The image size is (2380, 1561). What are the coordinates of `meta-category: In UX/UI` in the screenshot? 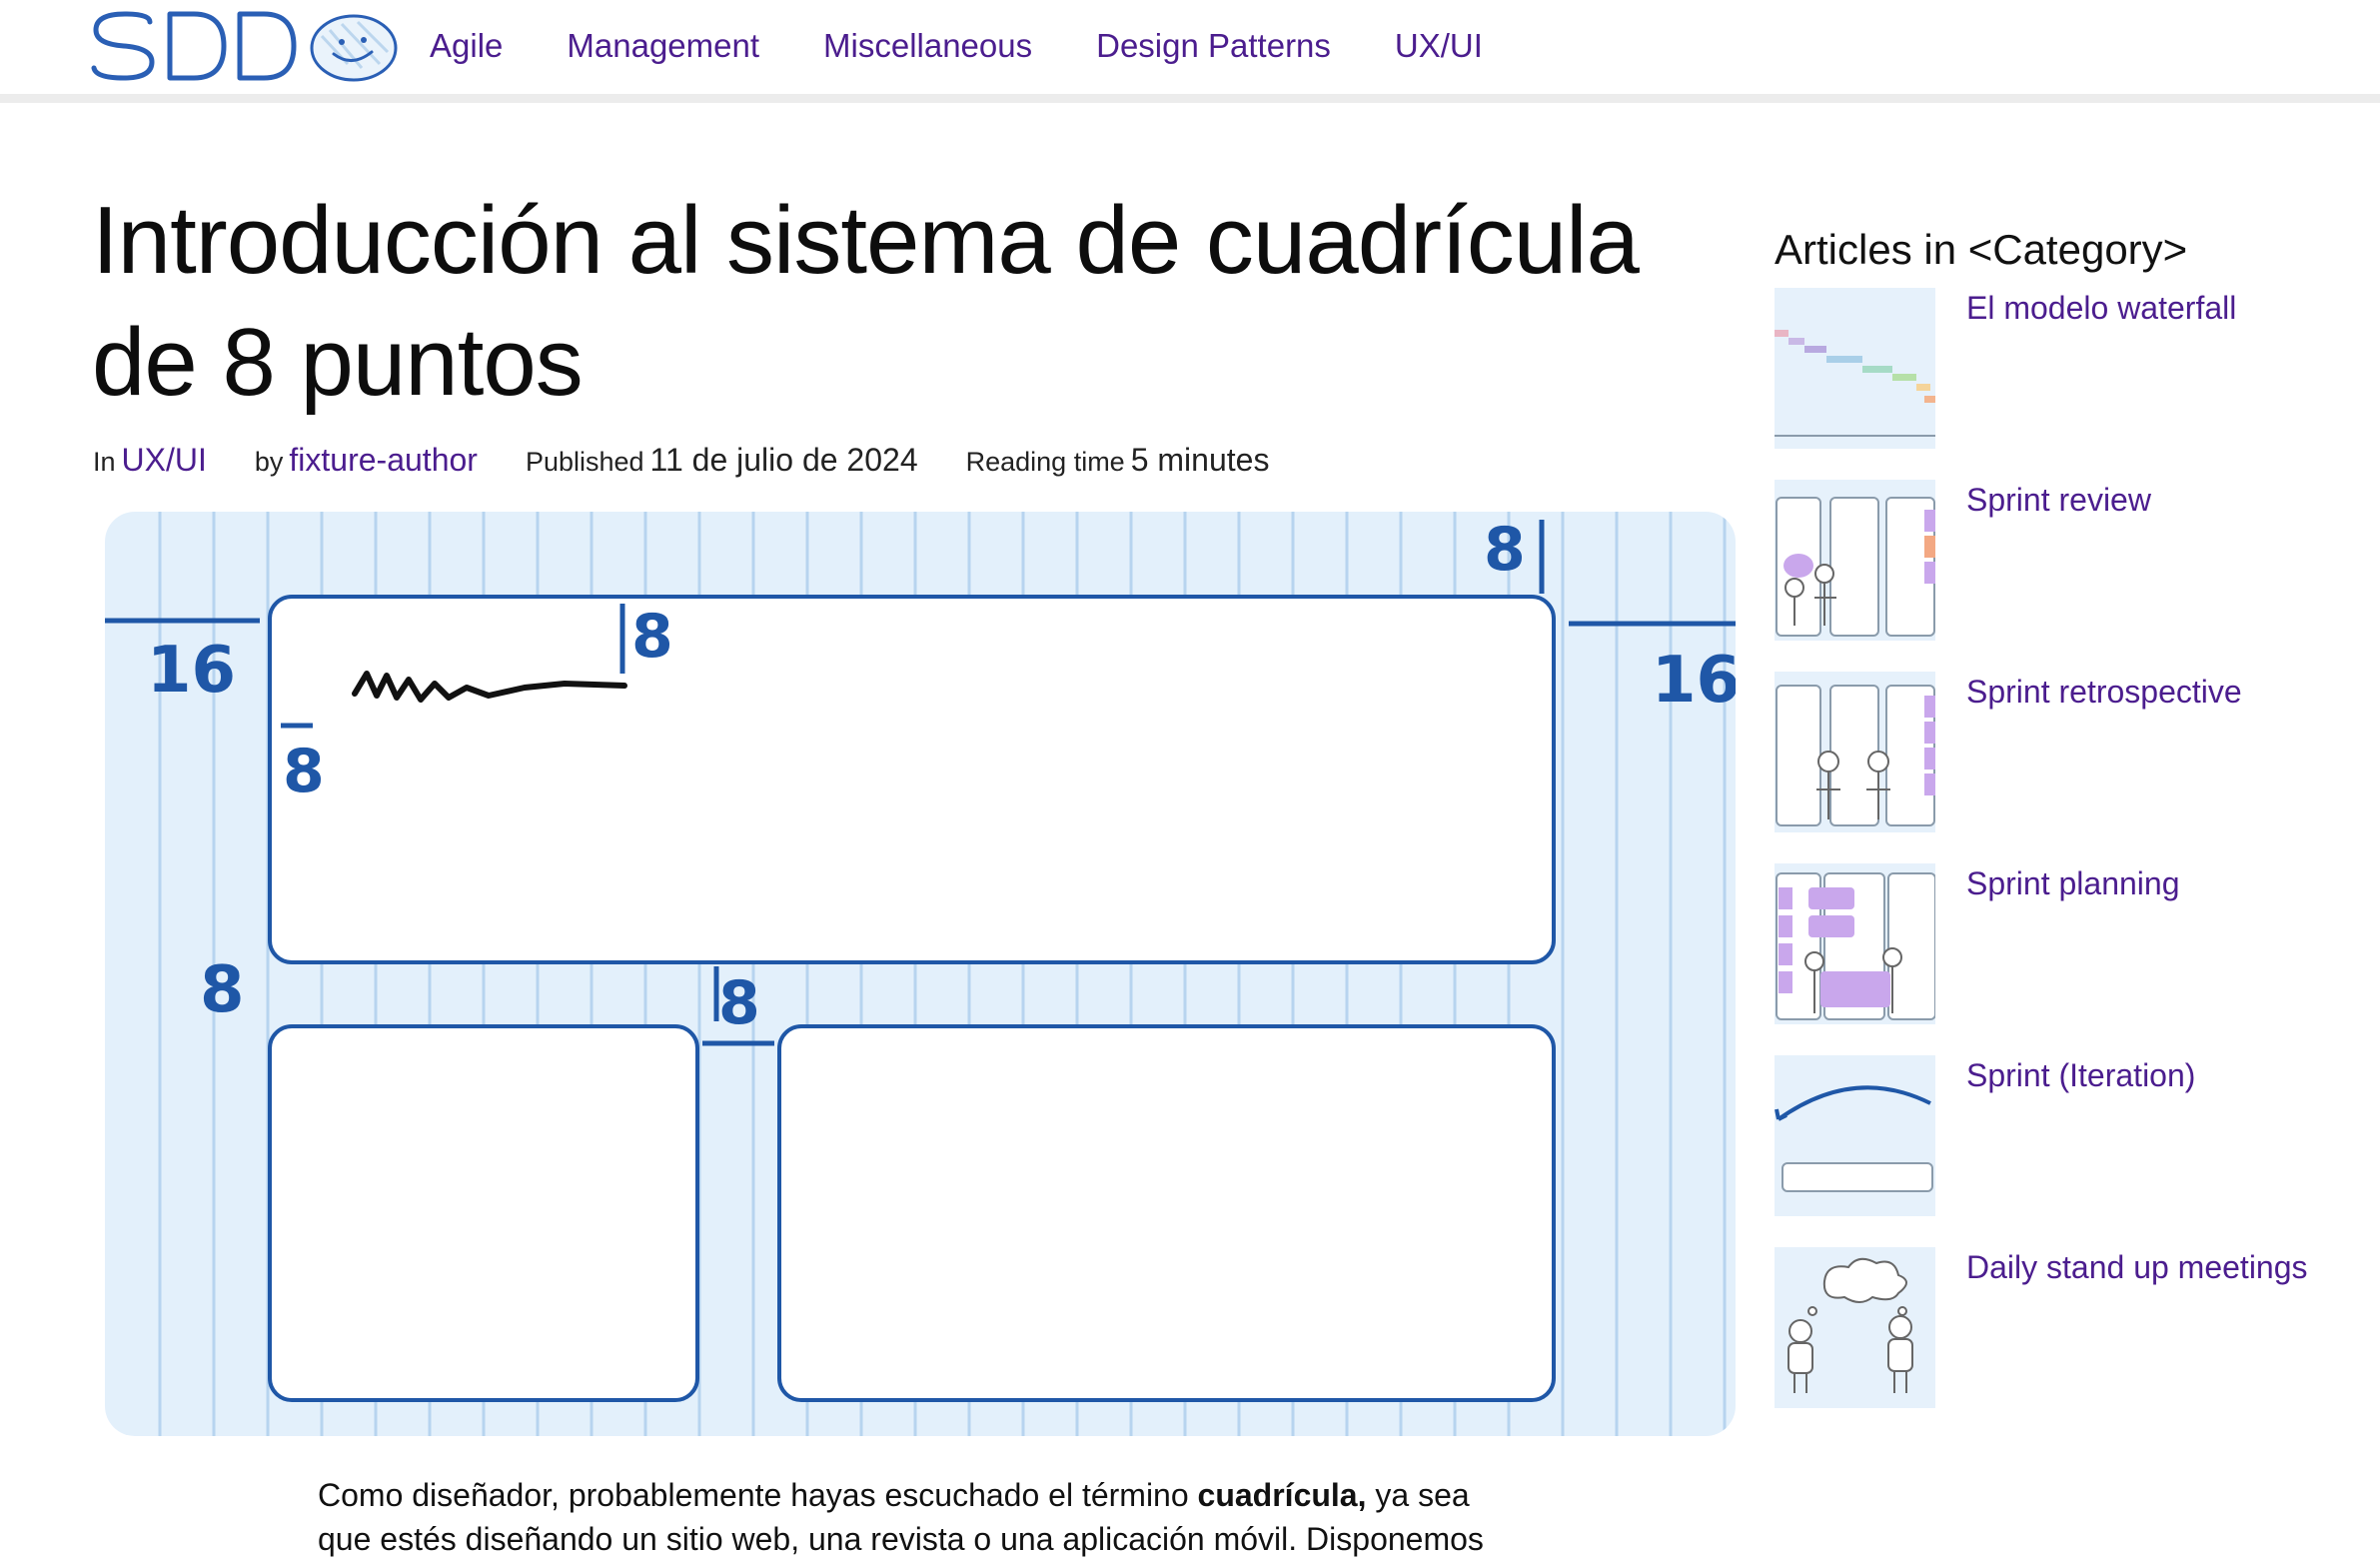 It's located at (150, 460).